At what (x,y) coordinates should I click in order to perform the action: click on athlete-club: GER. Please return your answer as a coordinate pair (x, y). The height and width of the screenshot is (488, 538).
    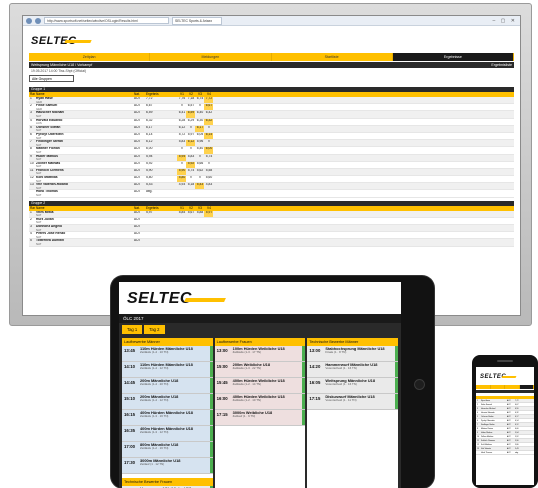
    Looking at the image, I should click on (39, 101).